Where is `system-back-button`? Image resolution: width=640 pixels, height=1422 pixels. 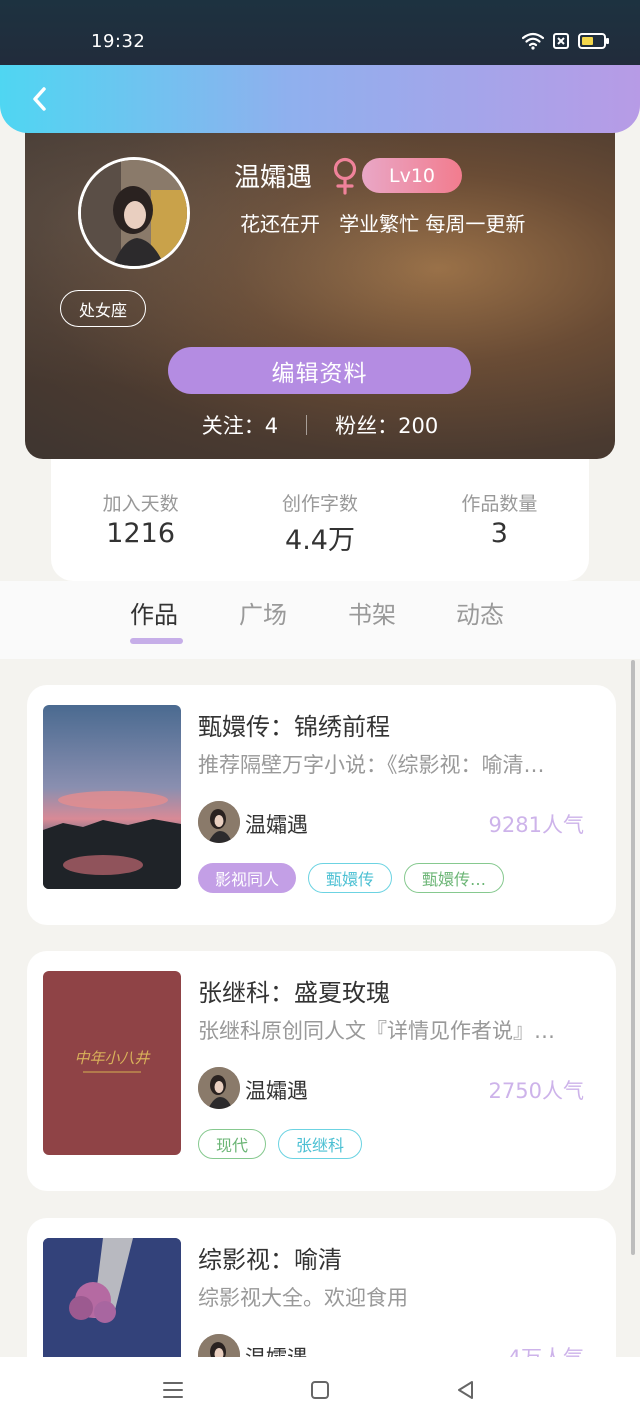 system-back-button is located at coordinates (466, 1390).